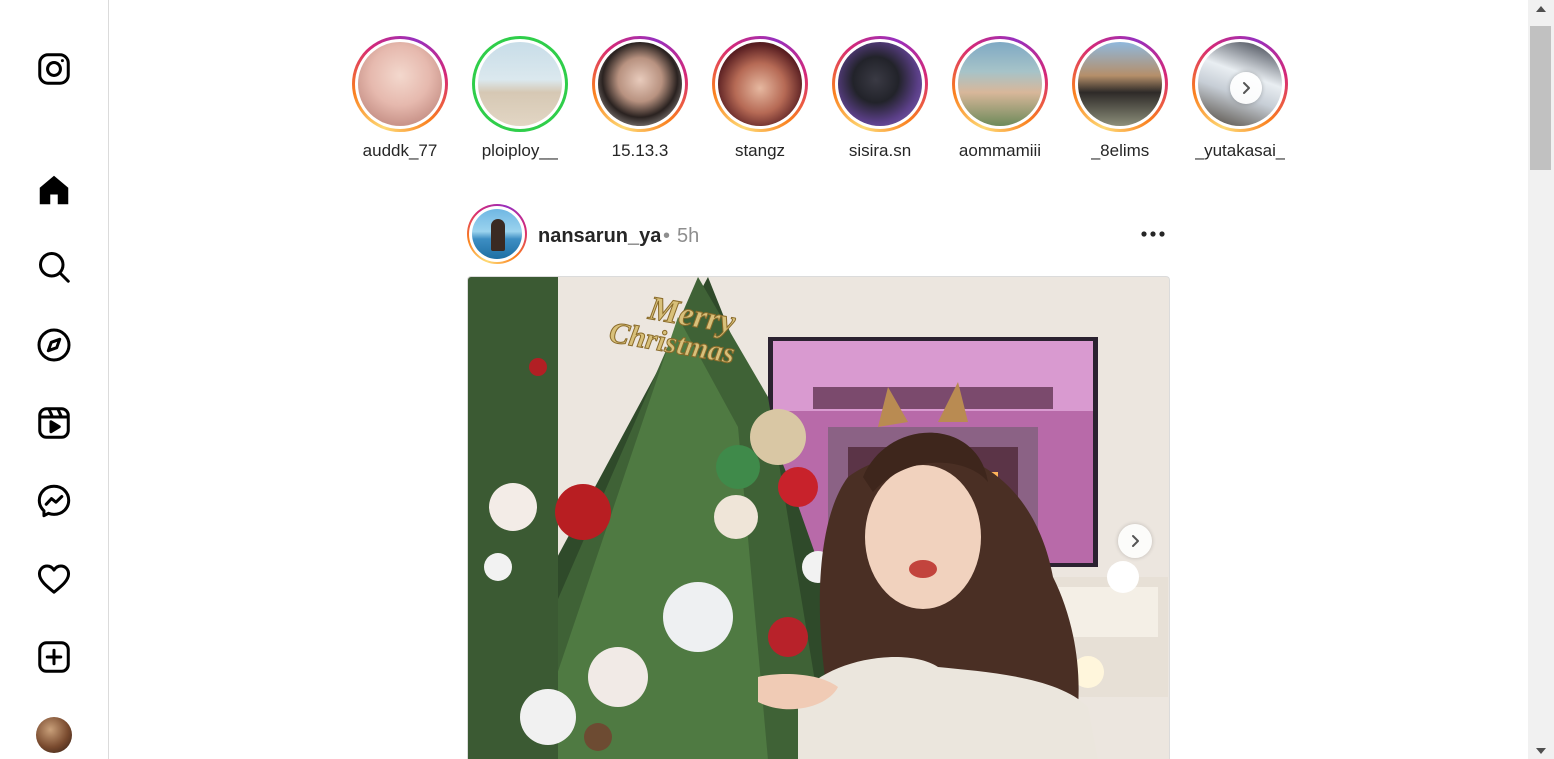 The width and height of the screenshot is (1554, 759). I want to click on post-more-button, so click(1153, 234).